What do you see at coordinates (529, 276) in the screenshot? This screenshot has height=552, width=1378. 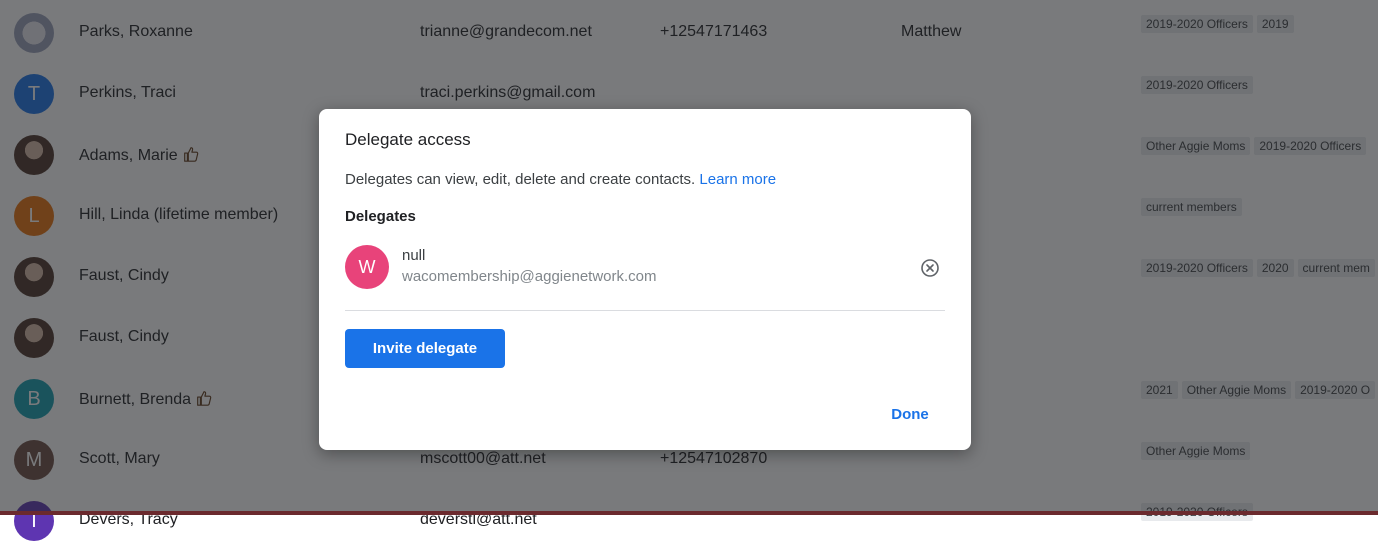 I see `delegate-email: wacomembership@aggienetwork.com` at bounding box center [529, 276].